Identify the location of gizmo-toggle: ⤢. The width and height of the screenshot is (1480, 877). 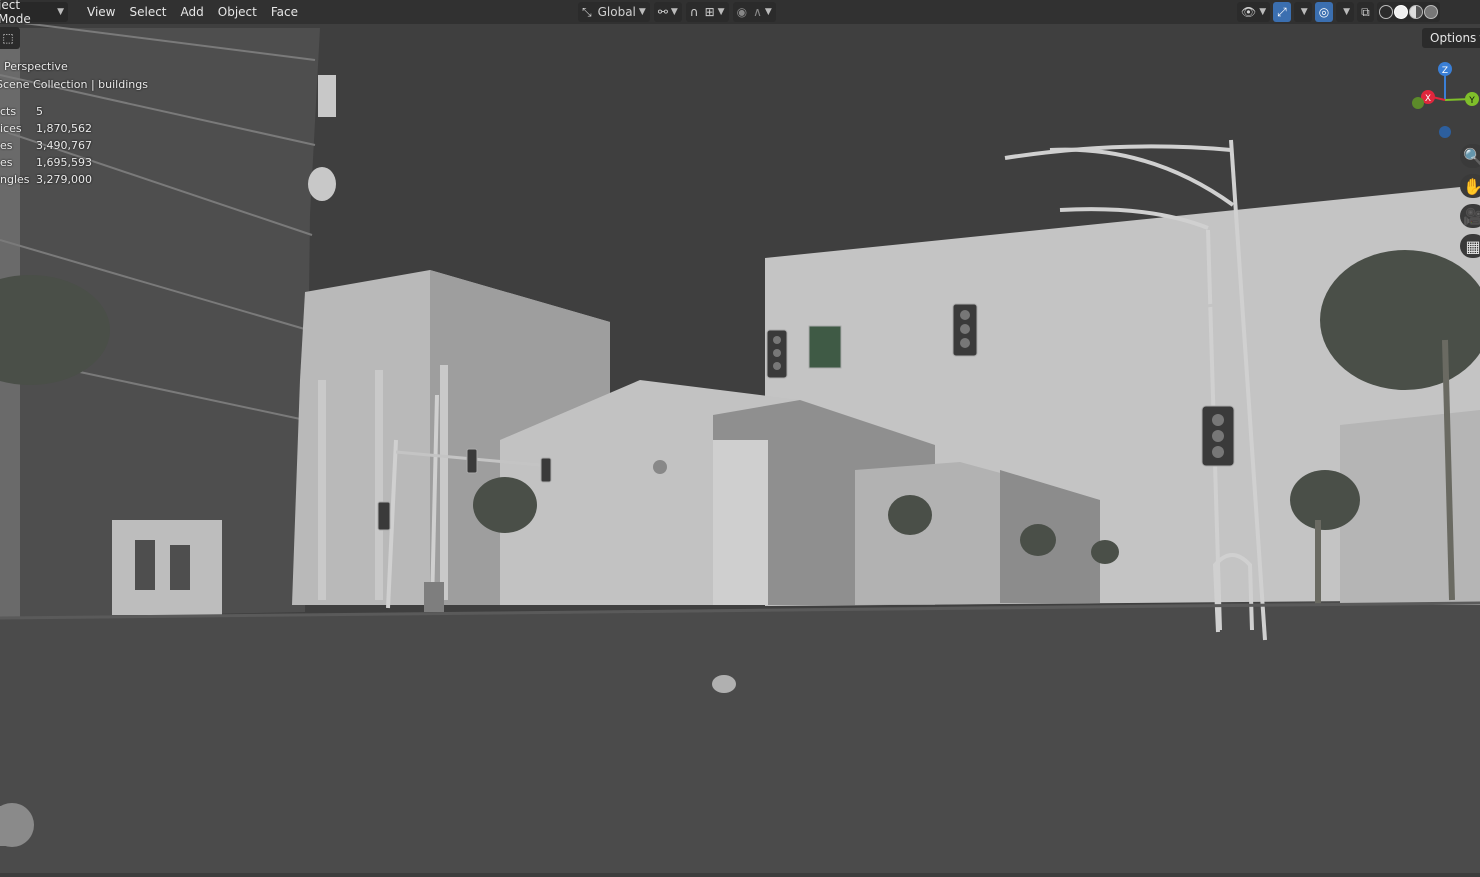
(1282, 12).